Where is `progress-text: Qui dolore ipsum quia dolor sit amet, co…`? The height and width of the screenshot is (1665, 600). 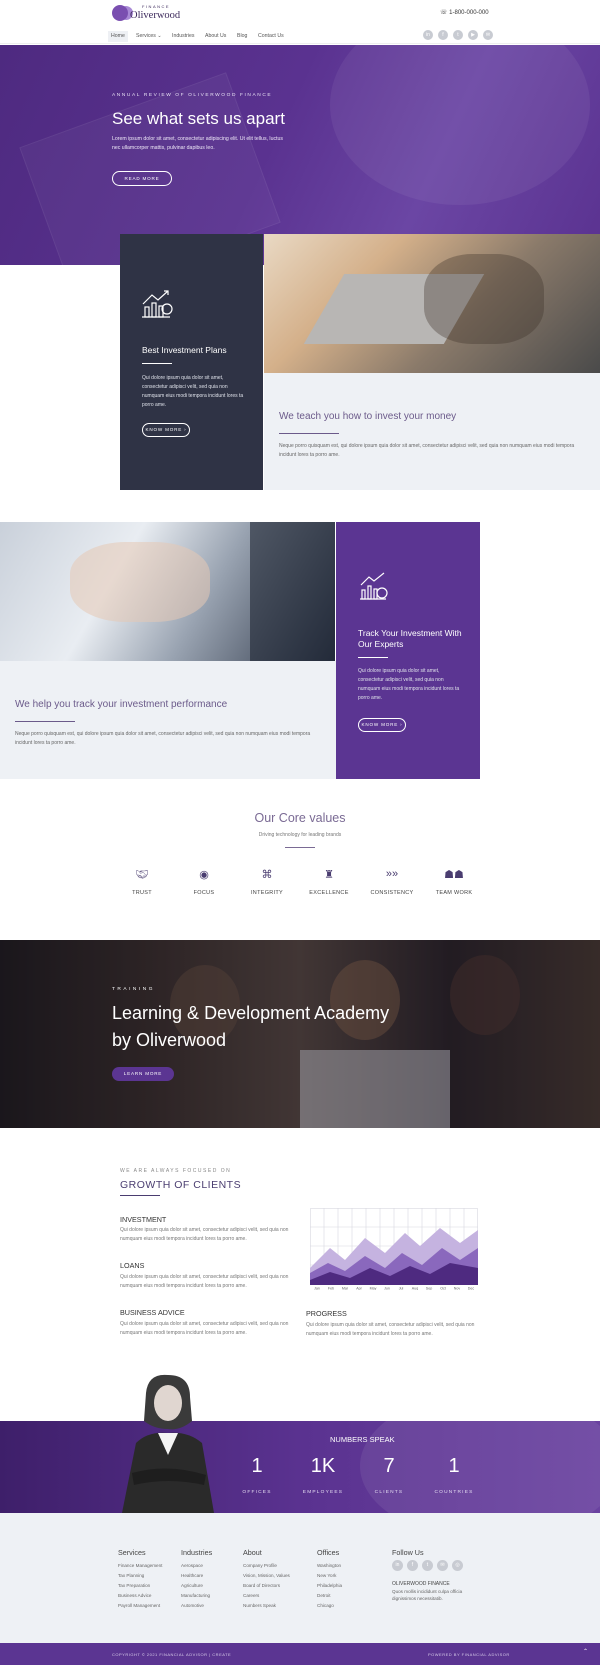 progress-text: Qui dolore ipsum quia dolor sit amet, co… is located at coordinates (390, 1329).